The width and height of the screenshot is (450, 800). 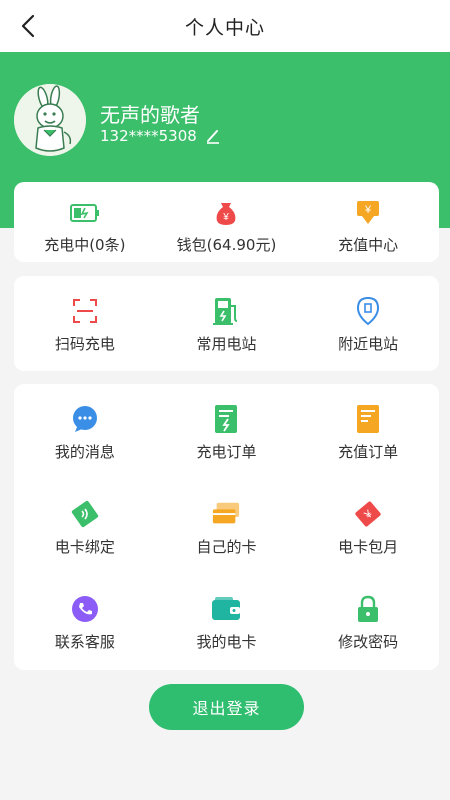 I want to click on favorite-stations-item: 常用电站, so click(x=227, y=315).